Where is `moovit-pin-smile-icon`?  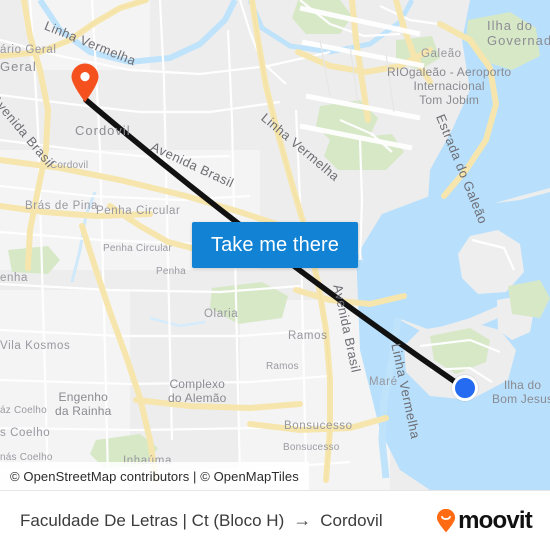 moovit-pin-smile-icon is located at coordinates (446, 520).